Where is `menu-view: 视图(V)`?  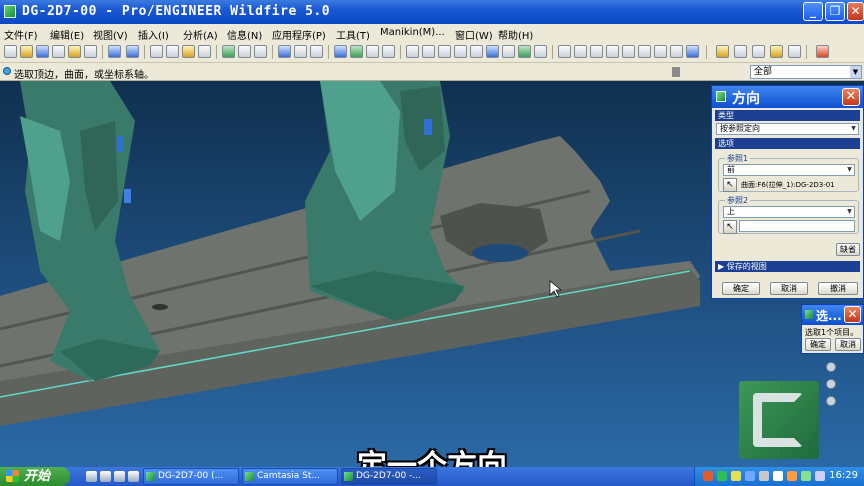
menu-view: 视图(V) is located at coordinates (110, 34).